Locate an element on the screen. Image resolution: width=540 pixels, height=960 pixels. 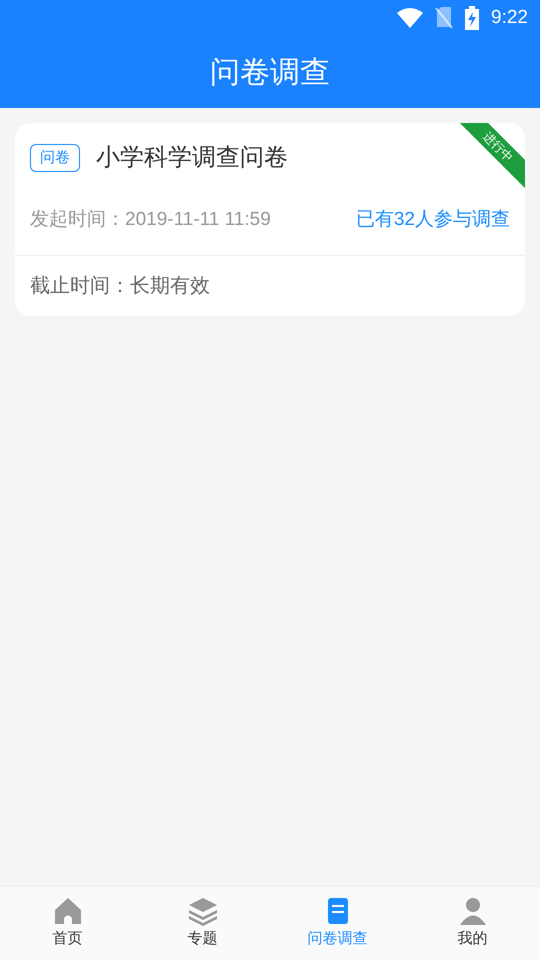
home-icon is located at coordinates (67, 911).